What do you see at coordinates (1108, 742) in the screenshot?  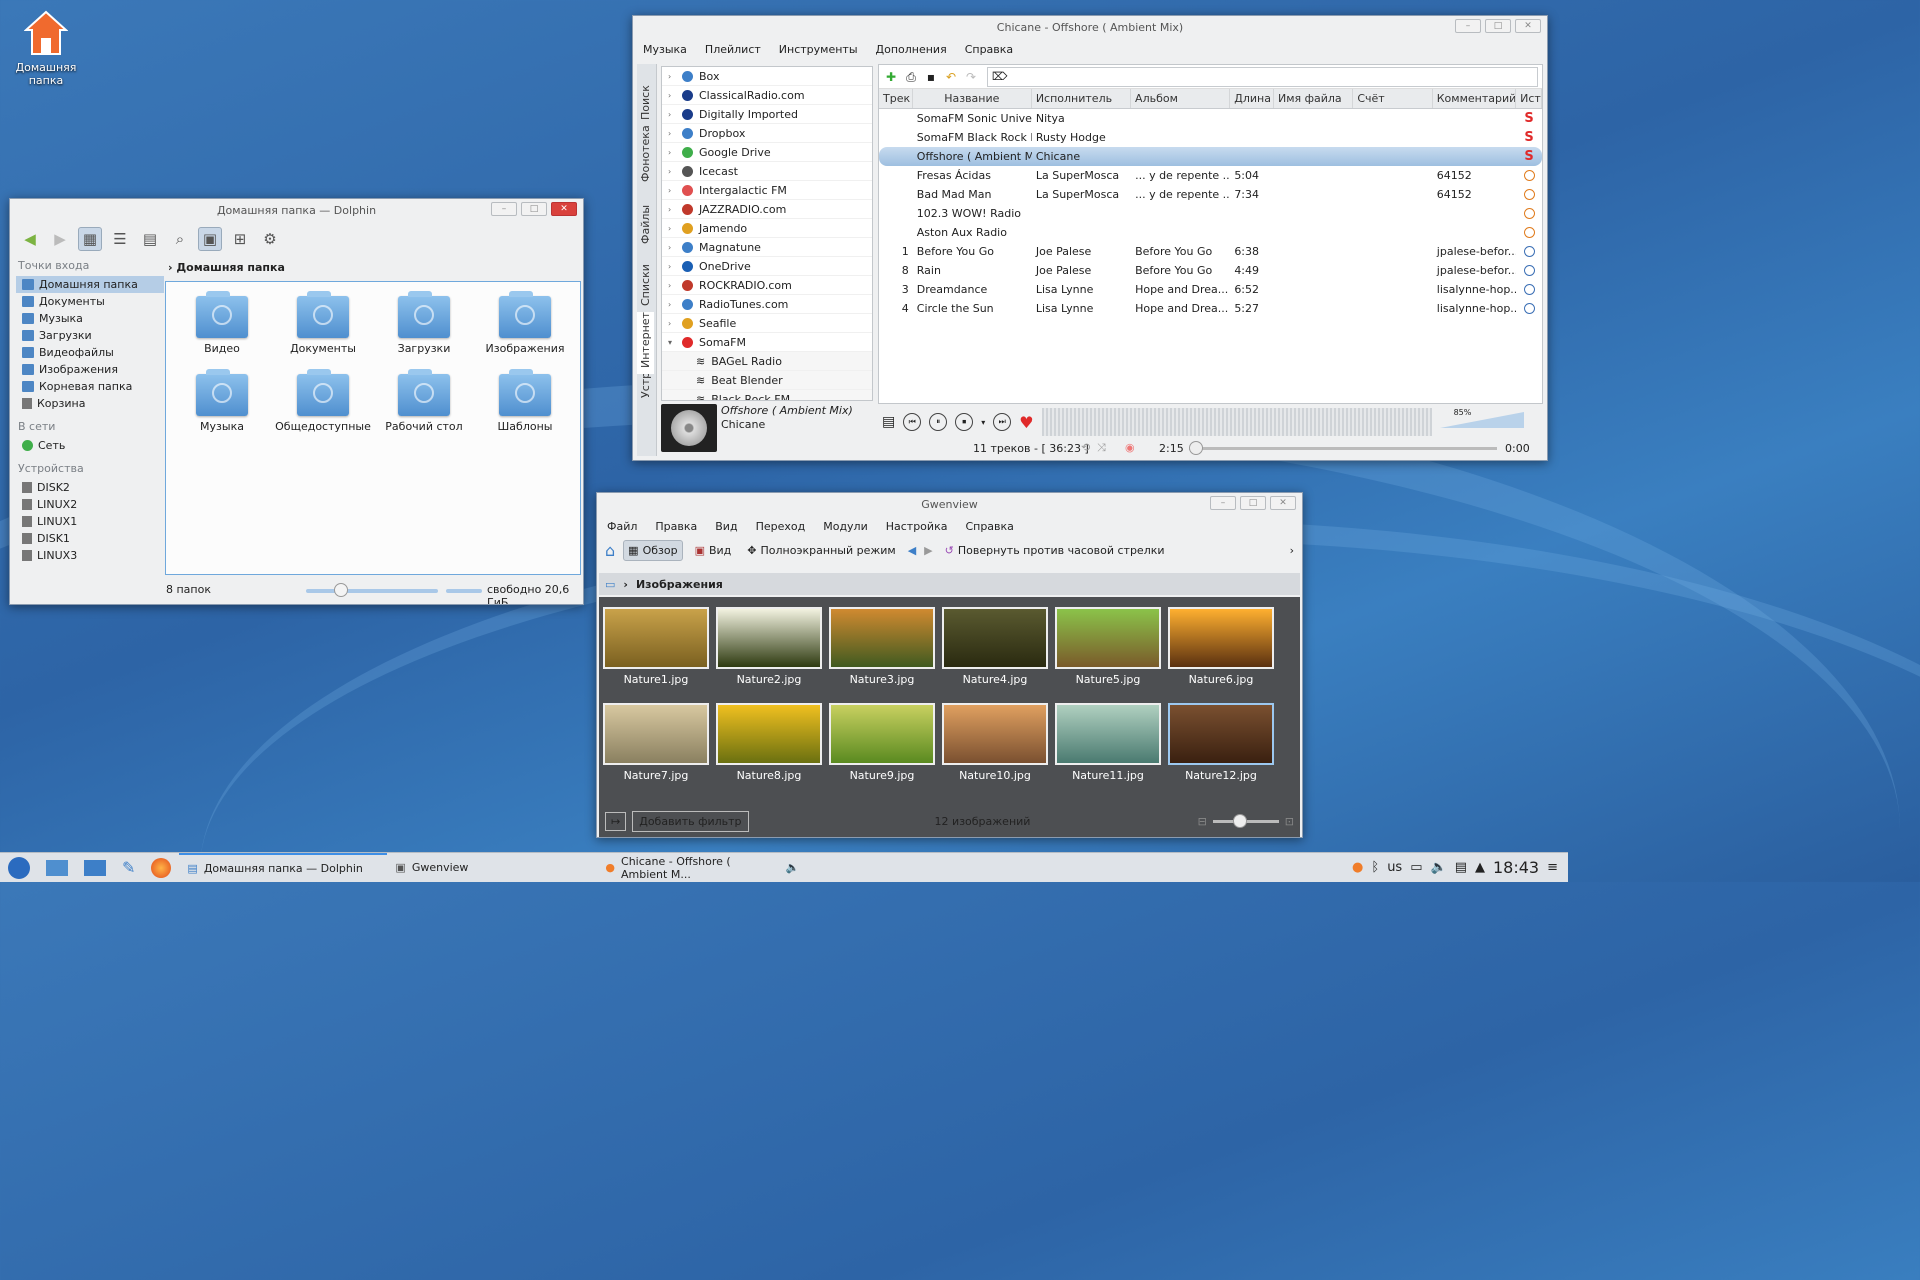 I see `image-thumbnail: Nature11.jpg` at bounding box center [1108, 742].